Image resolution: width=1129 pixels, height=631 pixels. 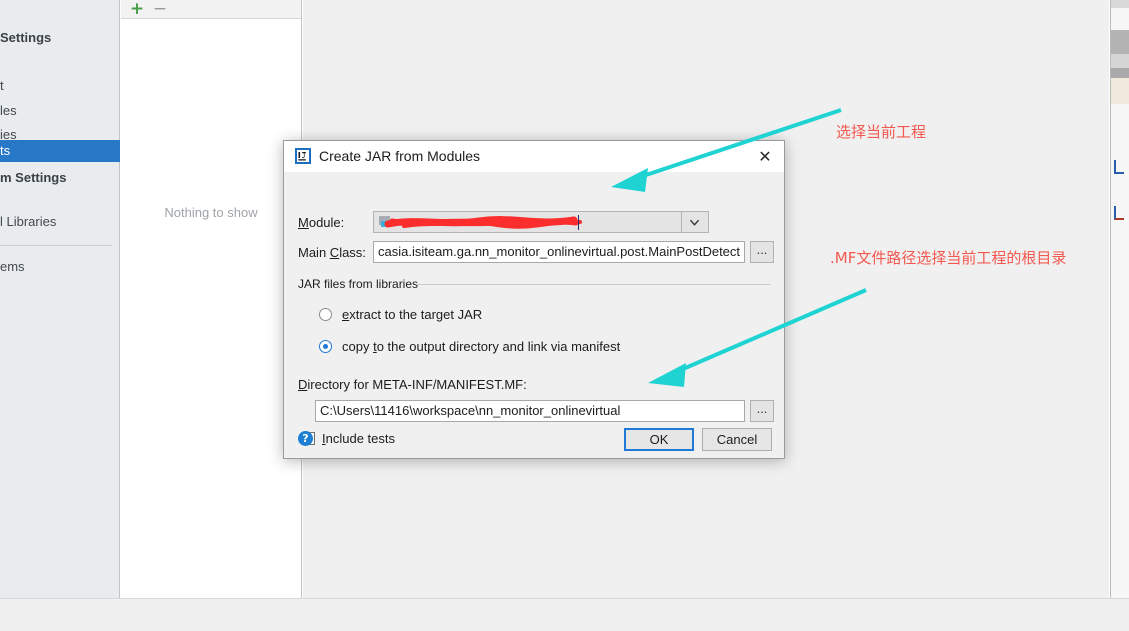 I want to click on sidebar-item-artifacts: ts, so click(x=60, y=151).